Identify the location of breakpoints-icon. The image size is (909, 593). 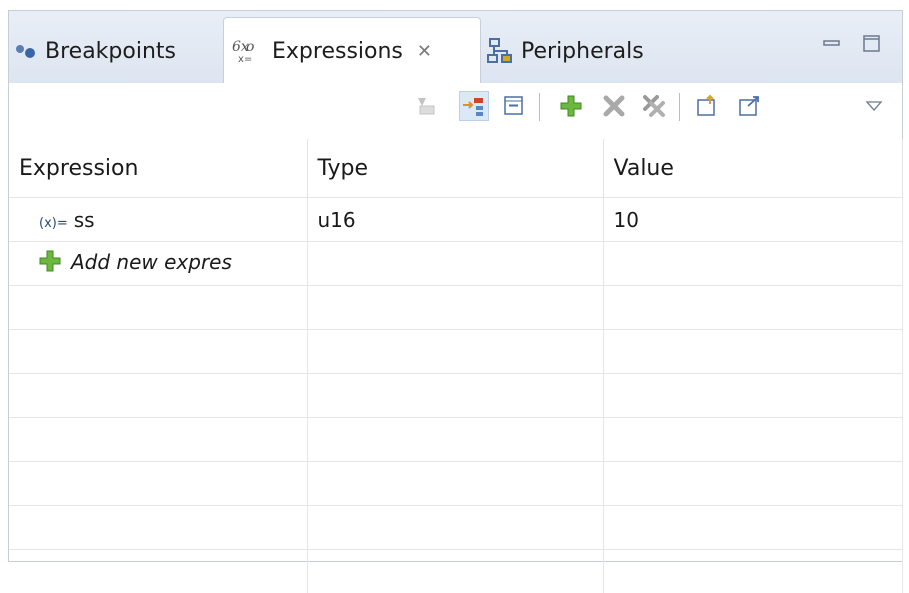
(26, 51).